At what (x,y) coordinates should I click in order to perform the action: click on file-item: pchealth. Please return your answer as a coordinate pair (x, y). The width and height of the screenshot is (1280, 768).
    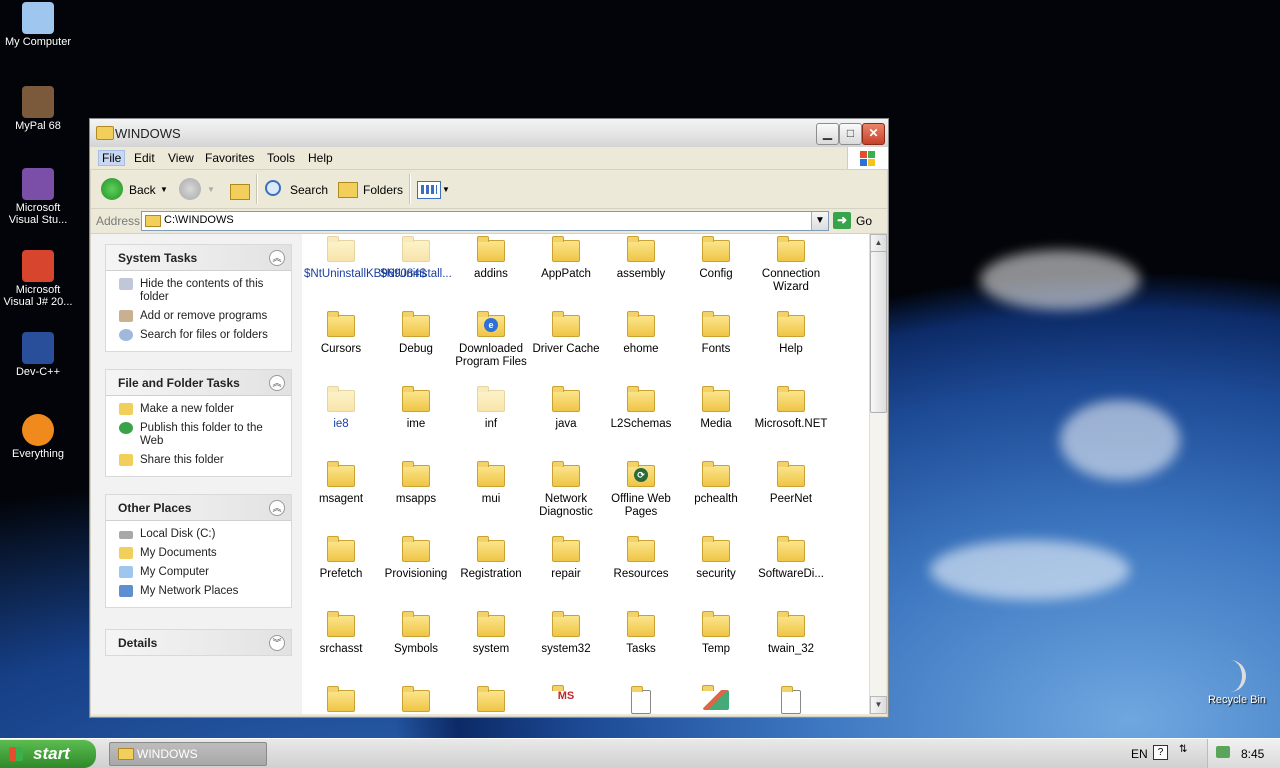
    Looking at the image, I should click on (716, 482).